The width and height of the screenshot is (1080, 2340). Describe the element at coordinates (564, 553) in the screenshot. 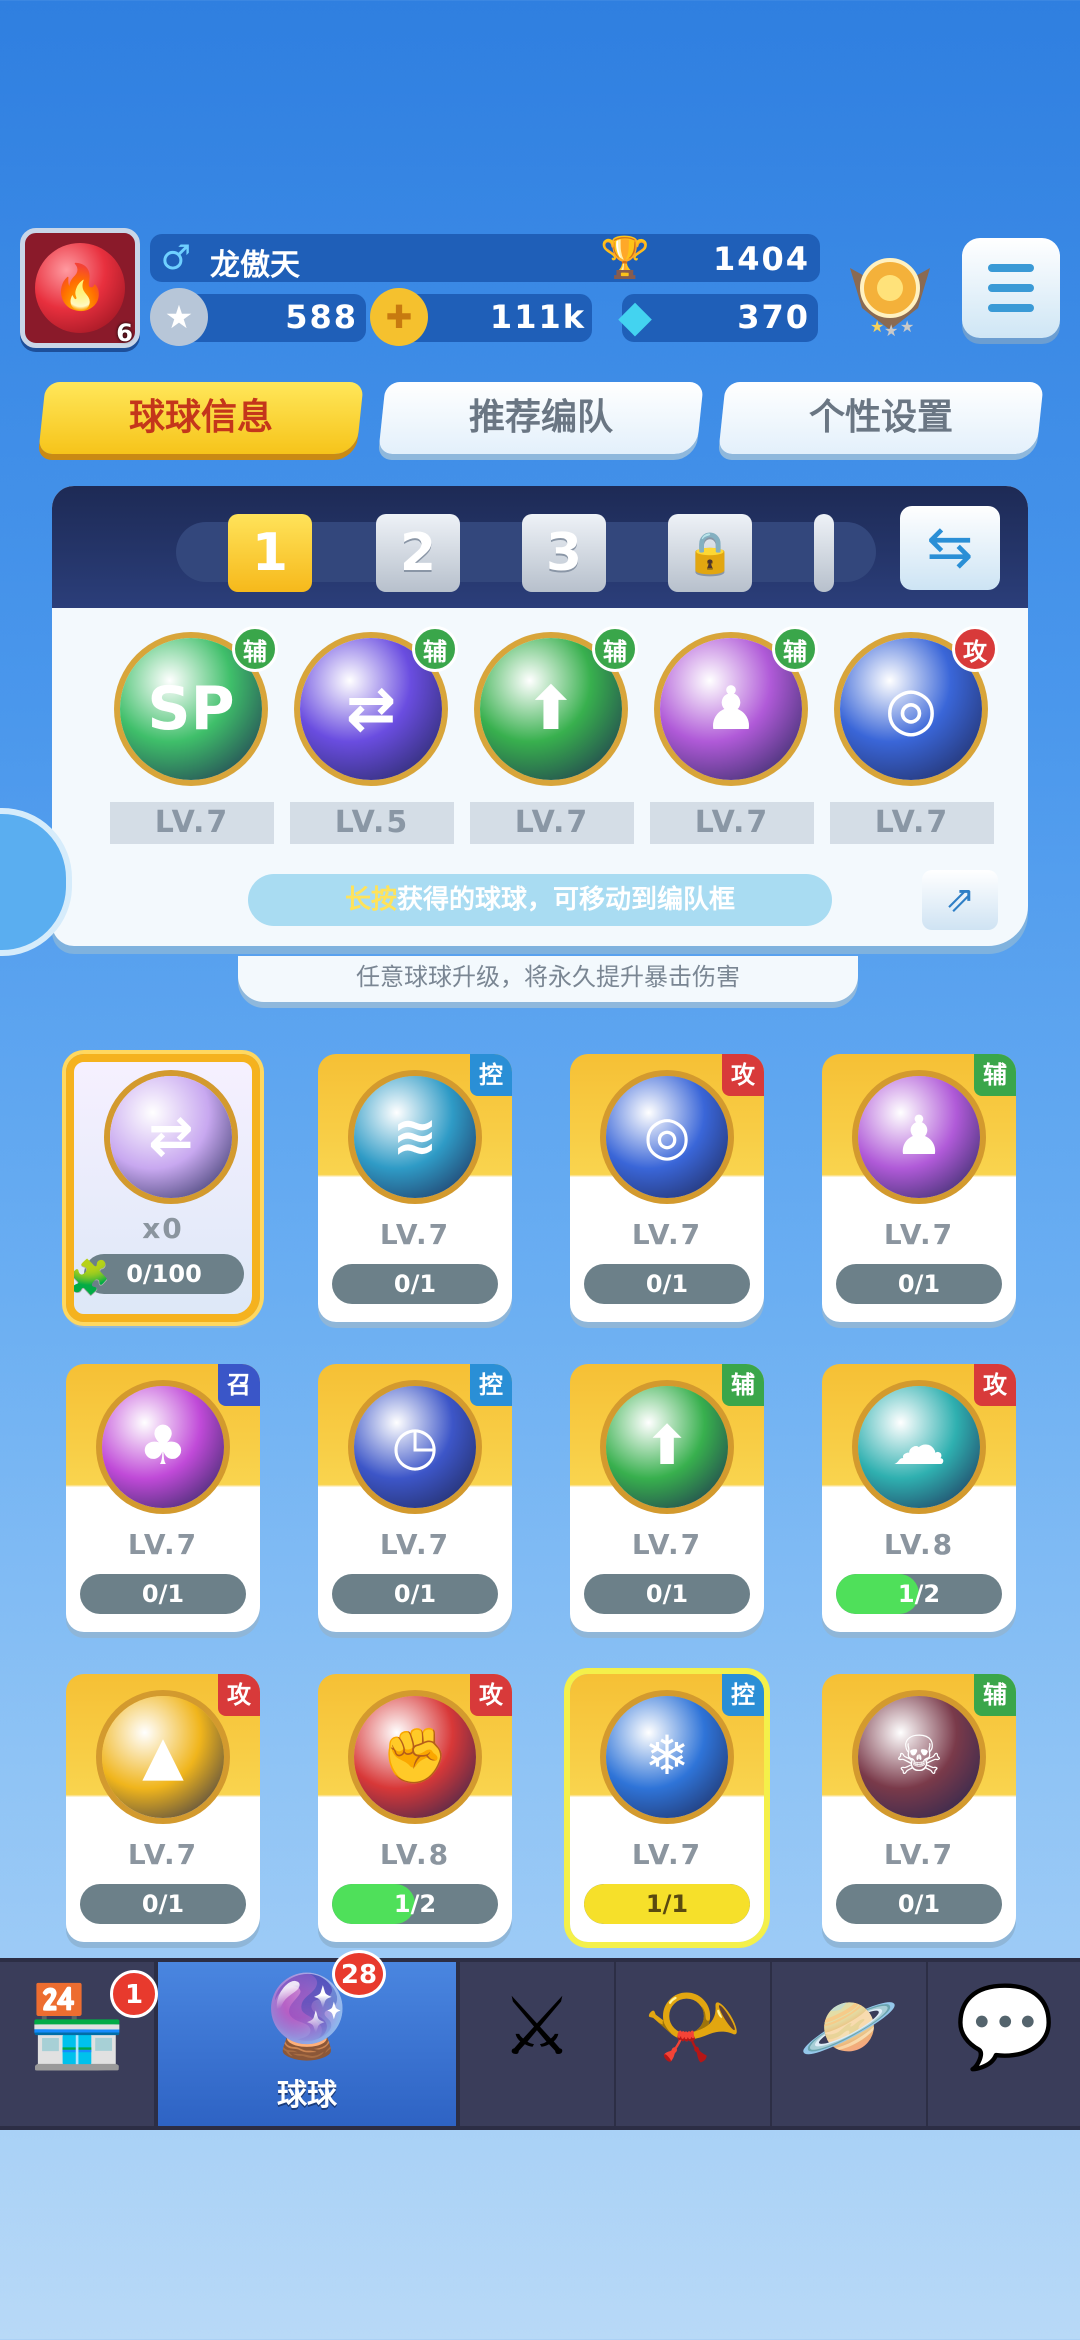

I see `slot-3-button: 3` at that location.